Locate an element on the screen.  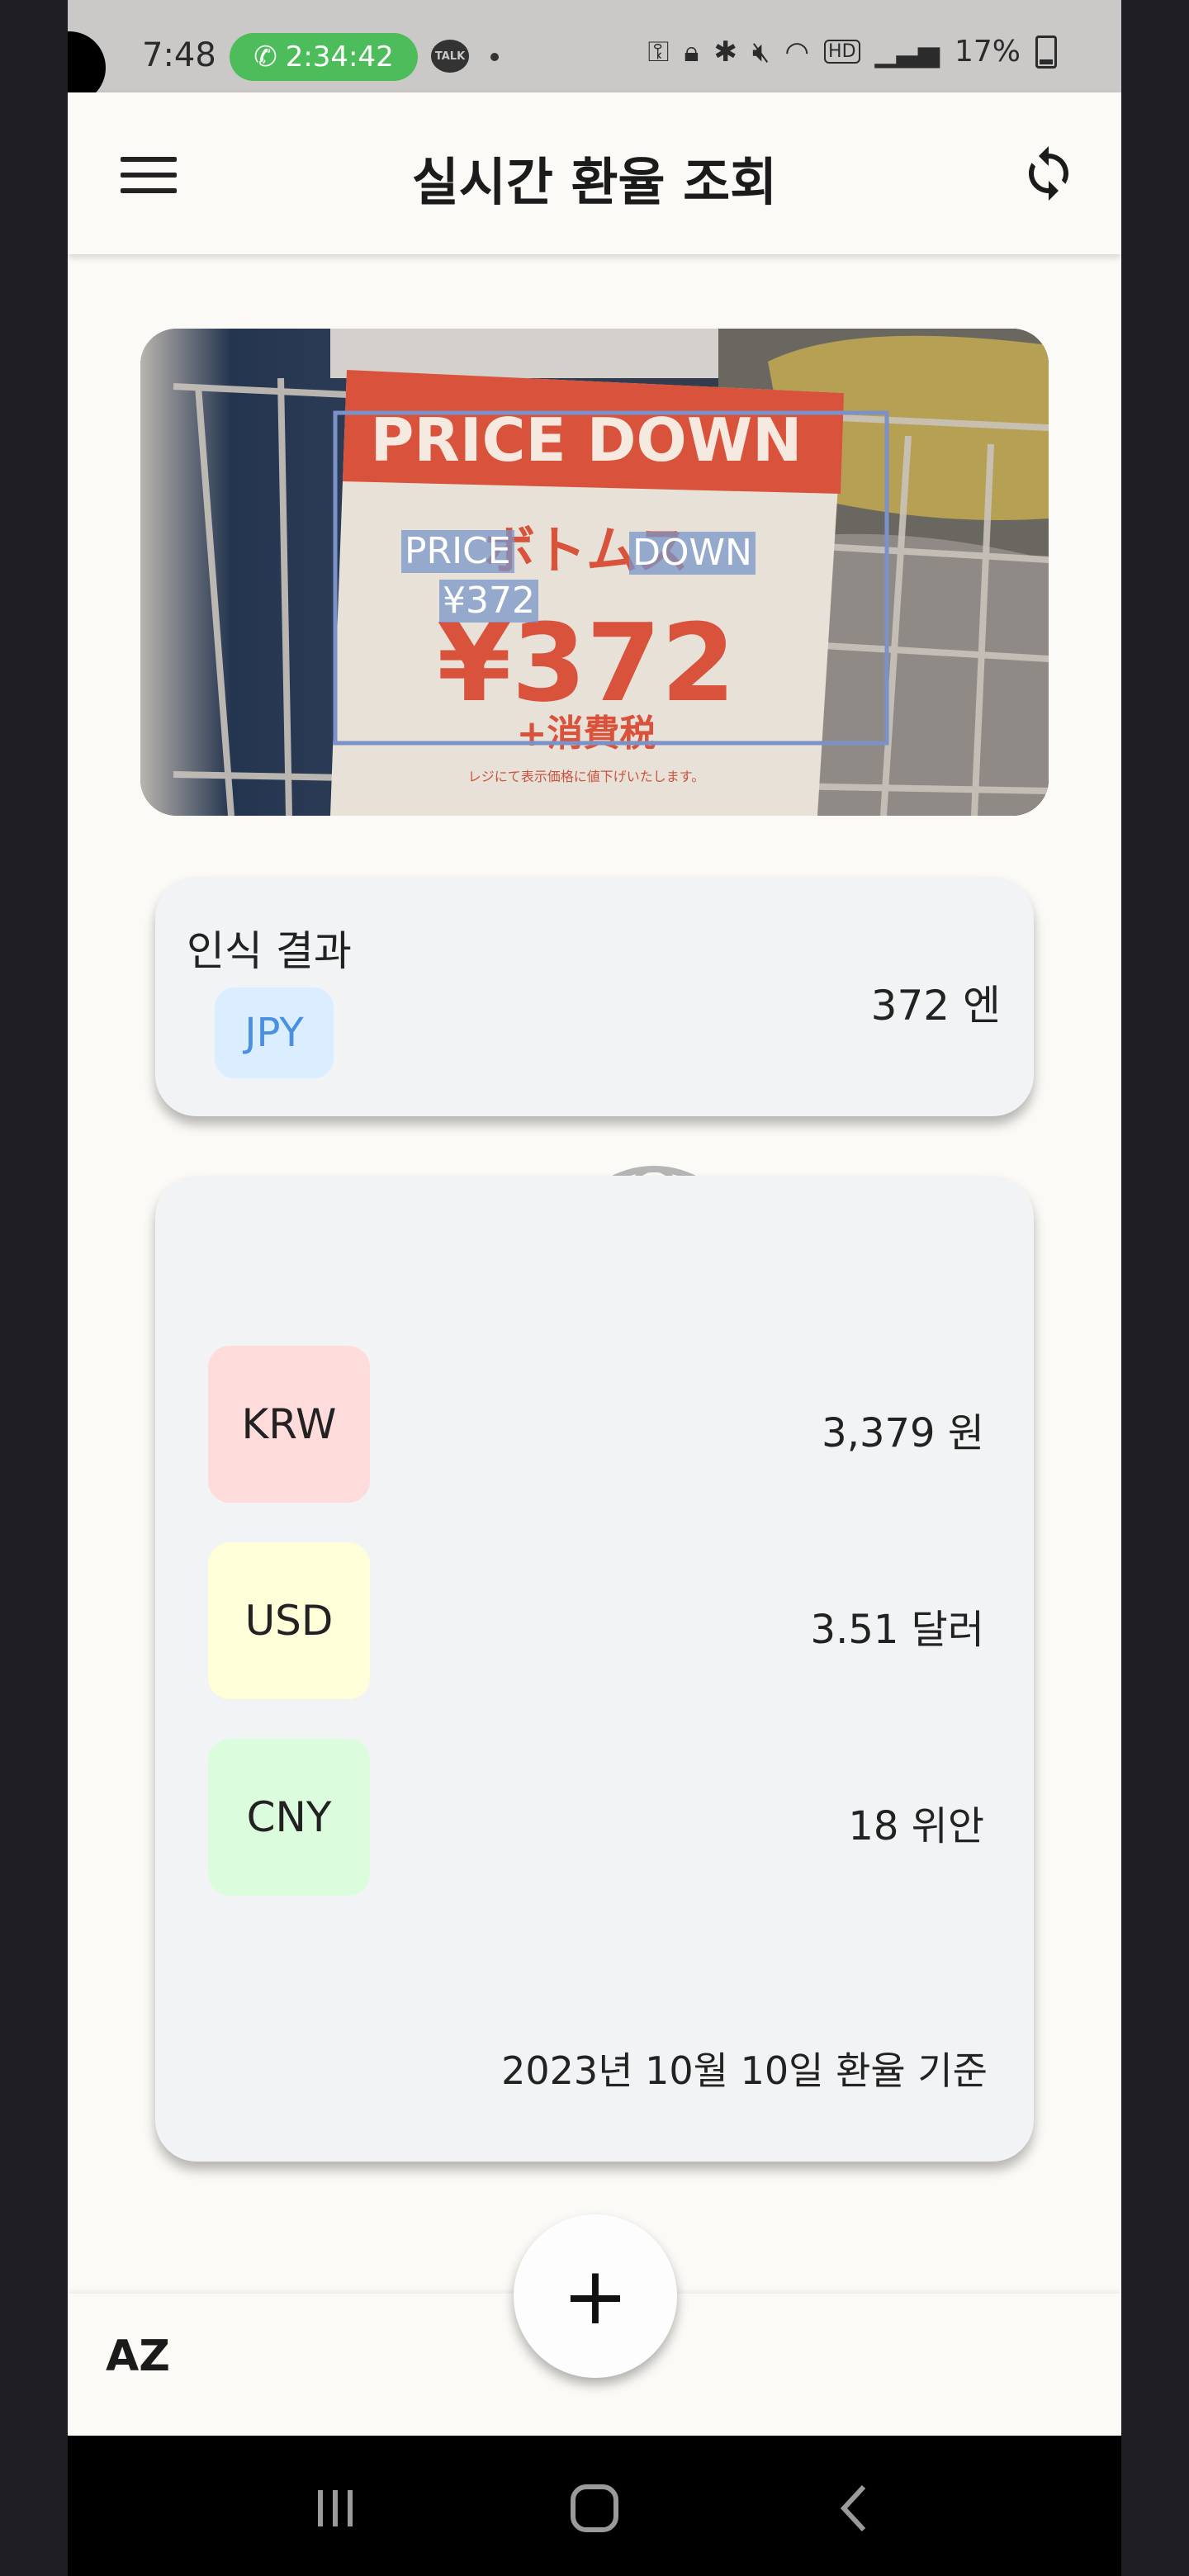
system-navigation-bar is located at coordinates (594, 2506).